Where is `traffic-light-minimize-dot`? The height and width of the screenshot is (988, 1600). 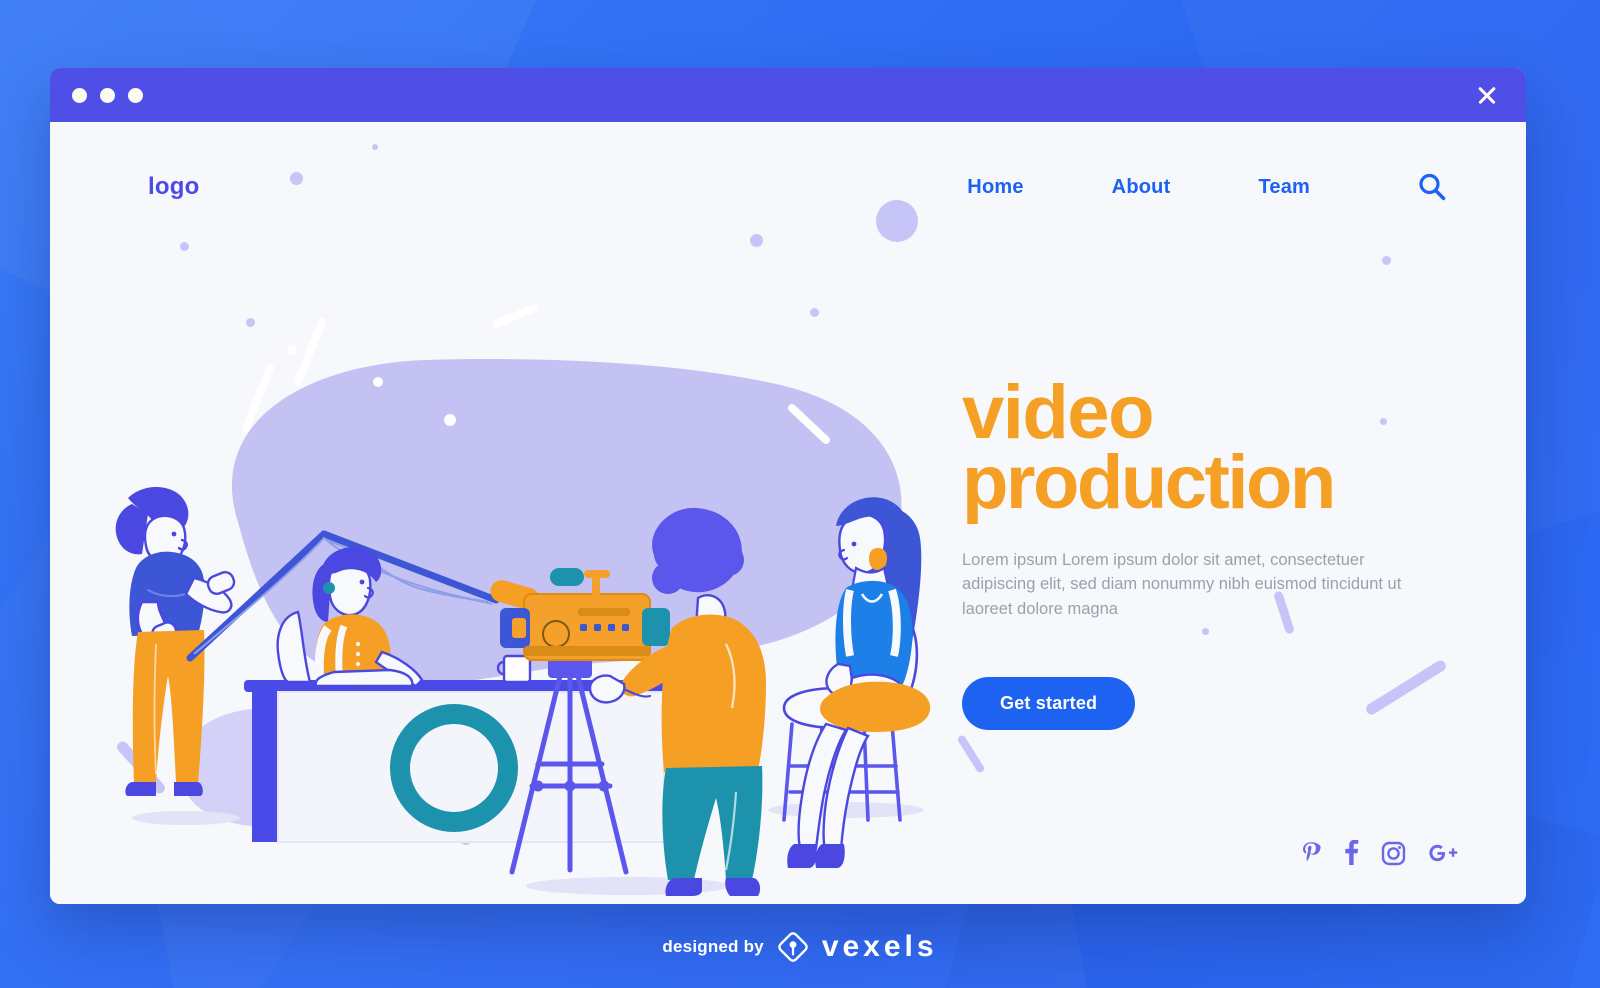 traffic-light-minimize-dot is located at coordinates (107, 95).